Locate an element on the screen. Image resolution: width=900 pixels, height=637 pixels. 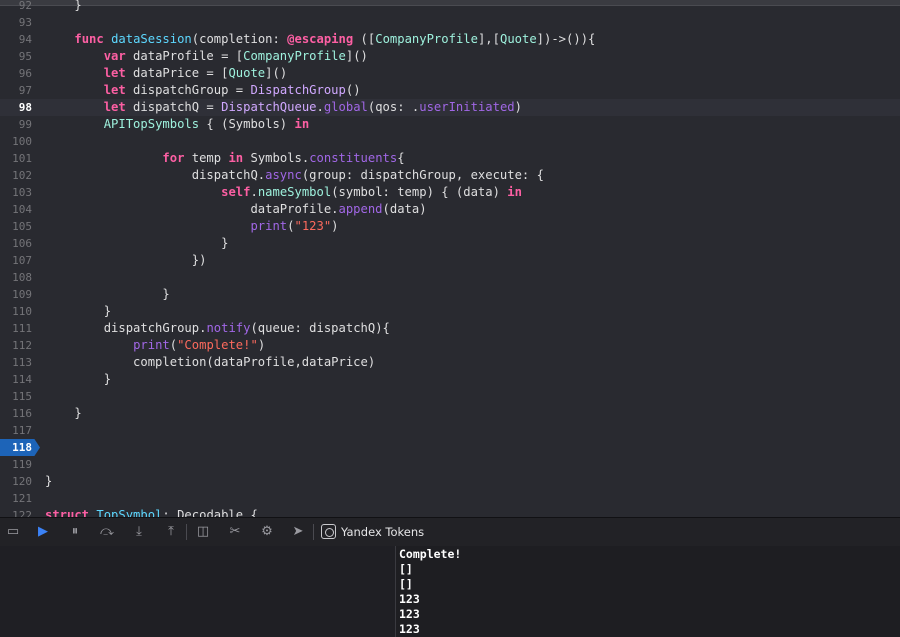
view-hierarchy-button: ◫ is located at coordinates (203, 532).